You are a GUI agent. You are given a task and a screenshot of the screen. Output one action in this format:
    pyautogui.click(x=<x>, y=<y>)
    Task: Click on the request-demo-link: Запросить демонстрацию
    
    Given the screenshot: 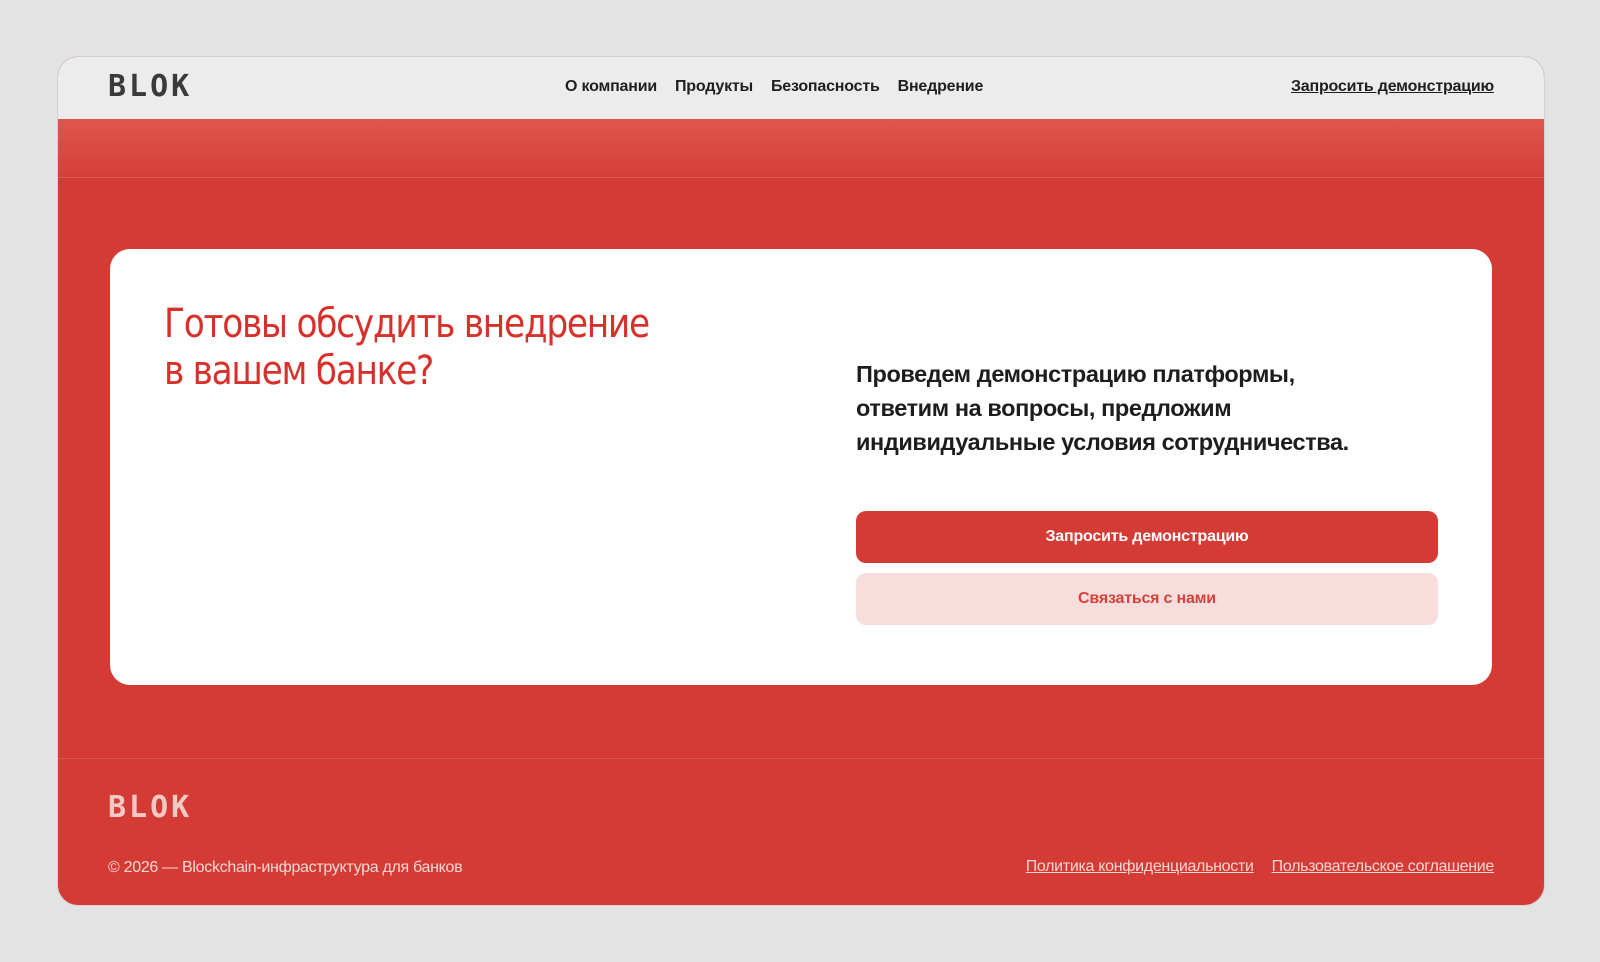 What is the action you would take?
    pyautogui.click(x=1392, y=87)
    